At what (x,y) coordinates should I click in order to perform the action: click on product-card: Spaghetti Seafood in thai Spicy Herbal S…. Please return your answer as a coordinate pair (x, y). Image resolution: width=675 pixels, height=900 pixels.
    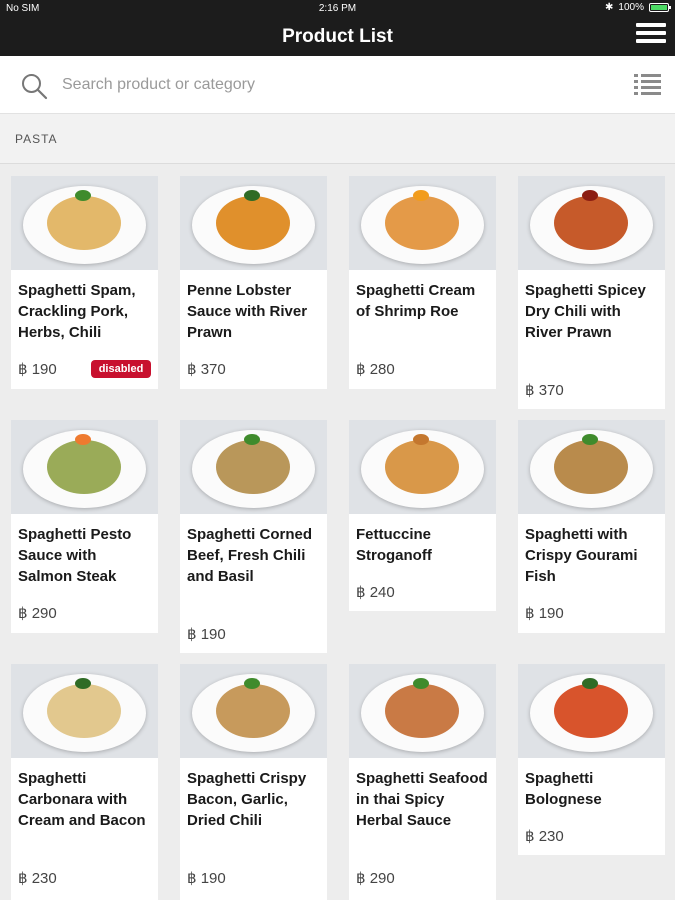
    Looking at the image, I should click on (422, 782).